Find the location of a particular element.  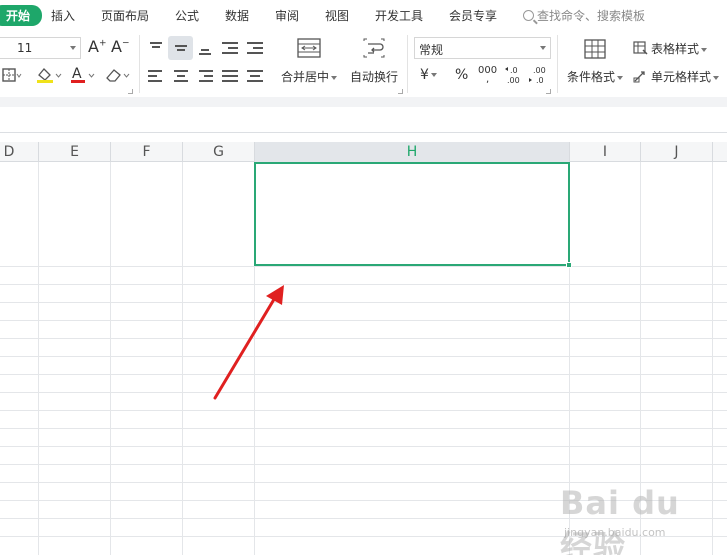

baidu-watermark: Bai du 经验 jingyan.baidu.com is located at coordinates (640, 516).